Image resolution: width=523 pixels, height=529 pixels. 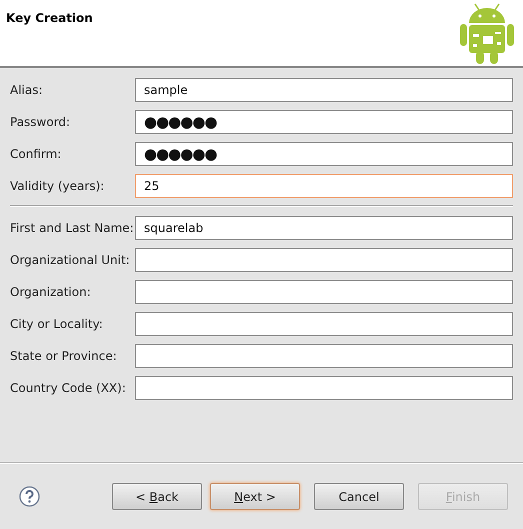 What do you see at coordinates (36, 154) in the screenshot?
I see `field-label: Confirm:` at bounding box center [36, 154].